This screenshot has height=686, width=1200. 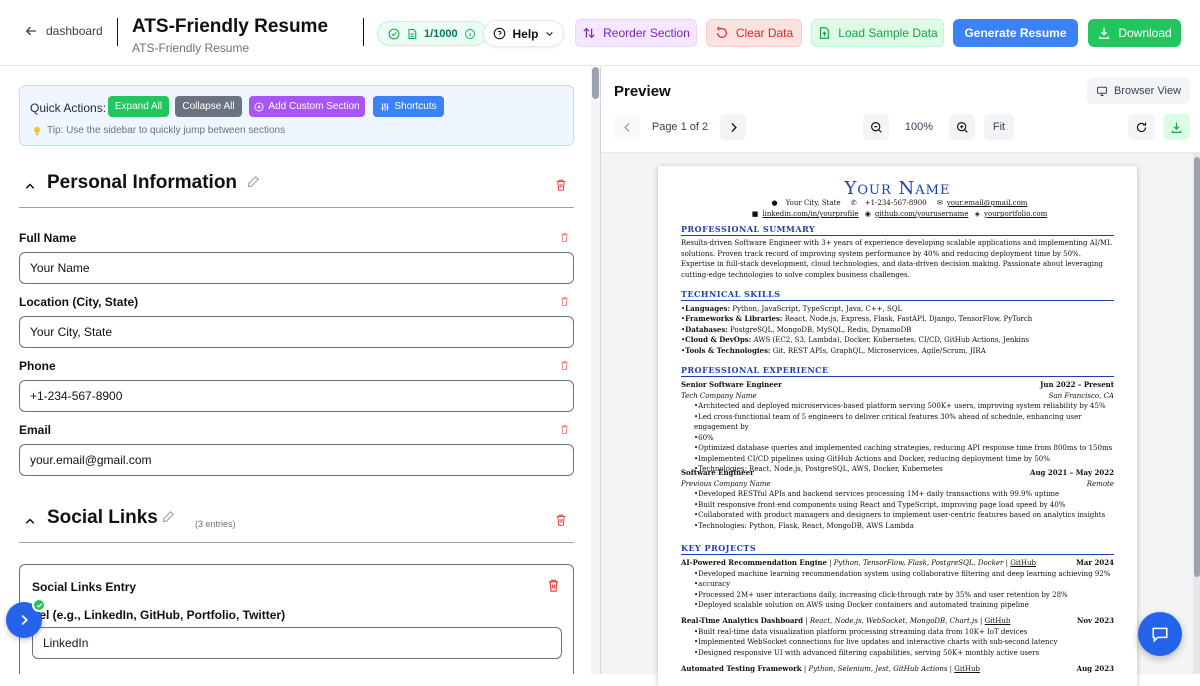 I want to click on download-pdf-button, so click(x=1176, y=127).